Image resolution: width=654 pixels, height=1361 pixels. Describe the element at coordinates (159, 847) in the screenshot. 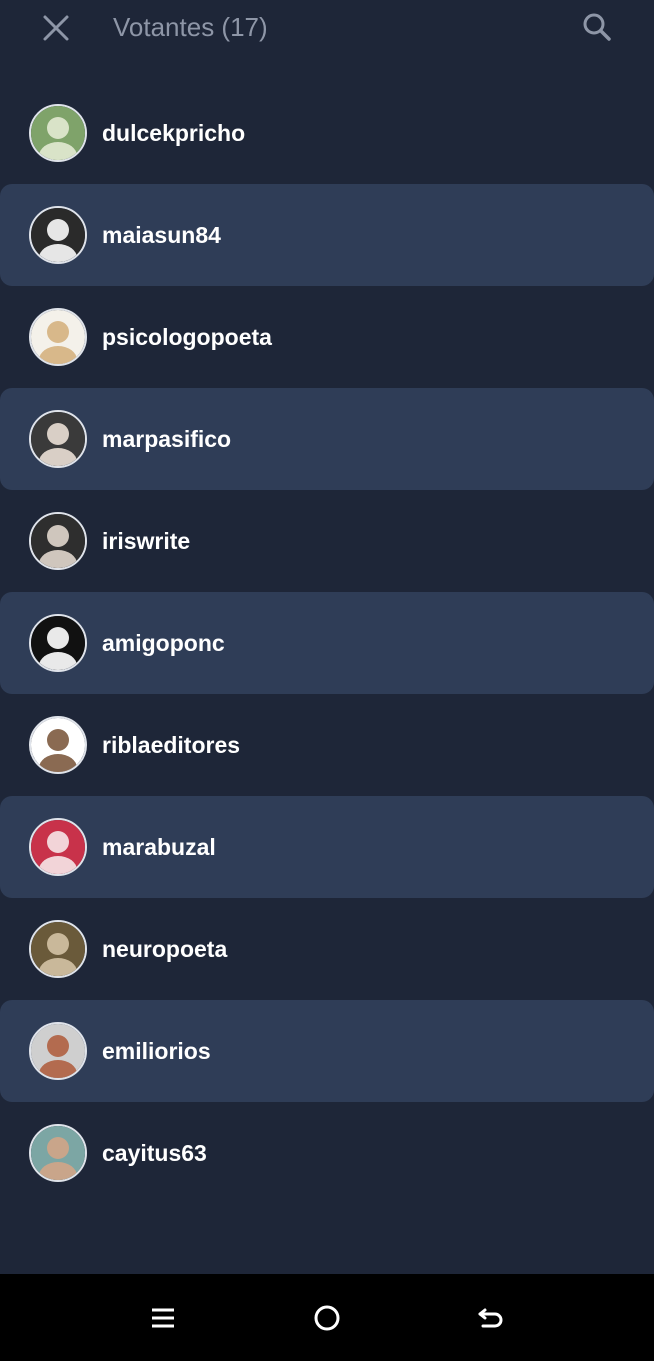

I see `voter-username: marabuzal` at that location.